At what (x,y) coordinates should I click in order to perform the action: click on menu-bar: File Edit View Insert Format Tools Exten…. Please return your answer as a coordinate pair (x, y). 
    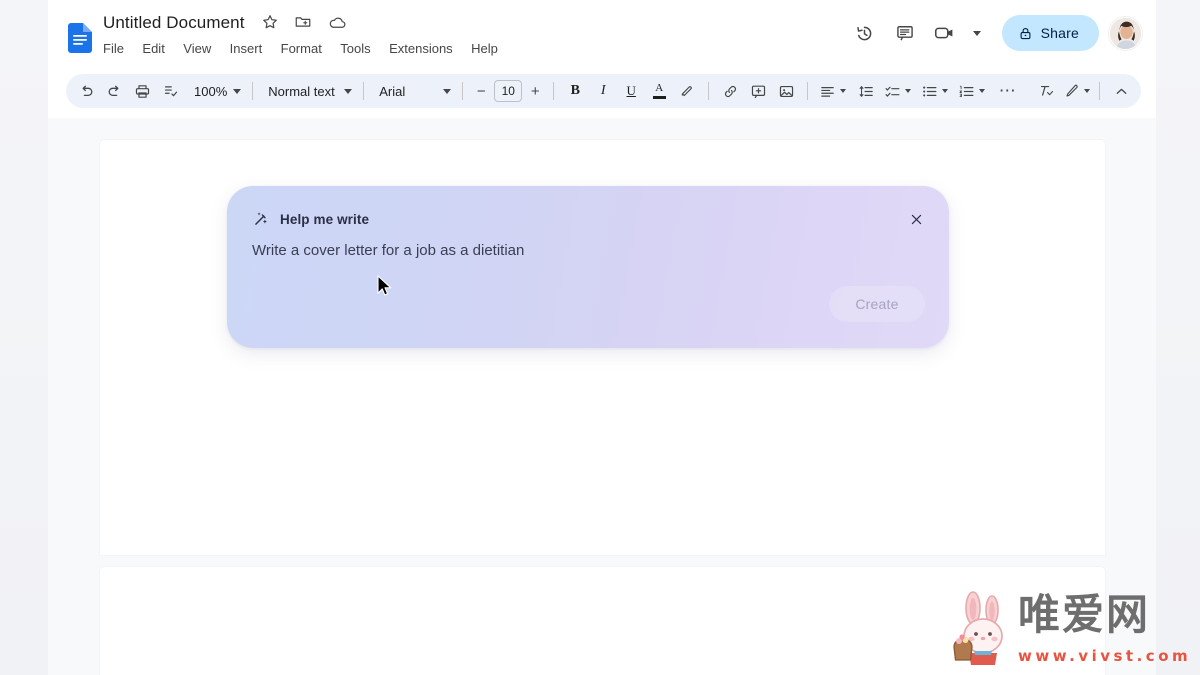
    Looking at the image, I should click on (307, 49).